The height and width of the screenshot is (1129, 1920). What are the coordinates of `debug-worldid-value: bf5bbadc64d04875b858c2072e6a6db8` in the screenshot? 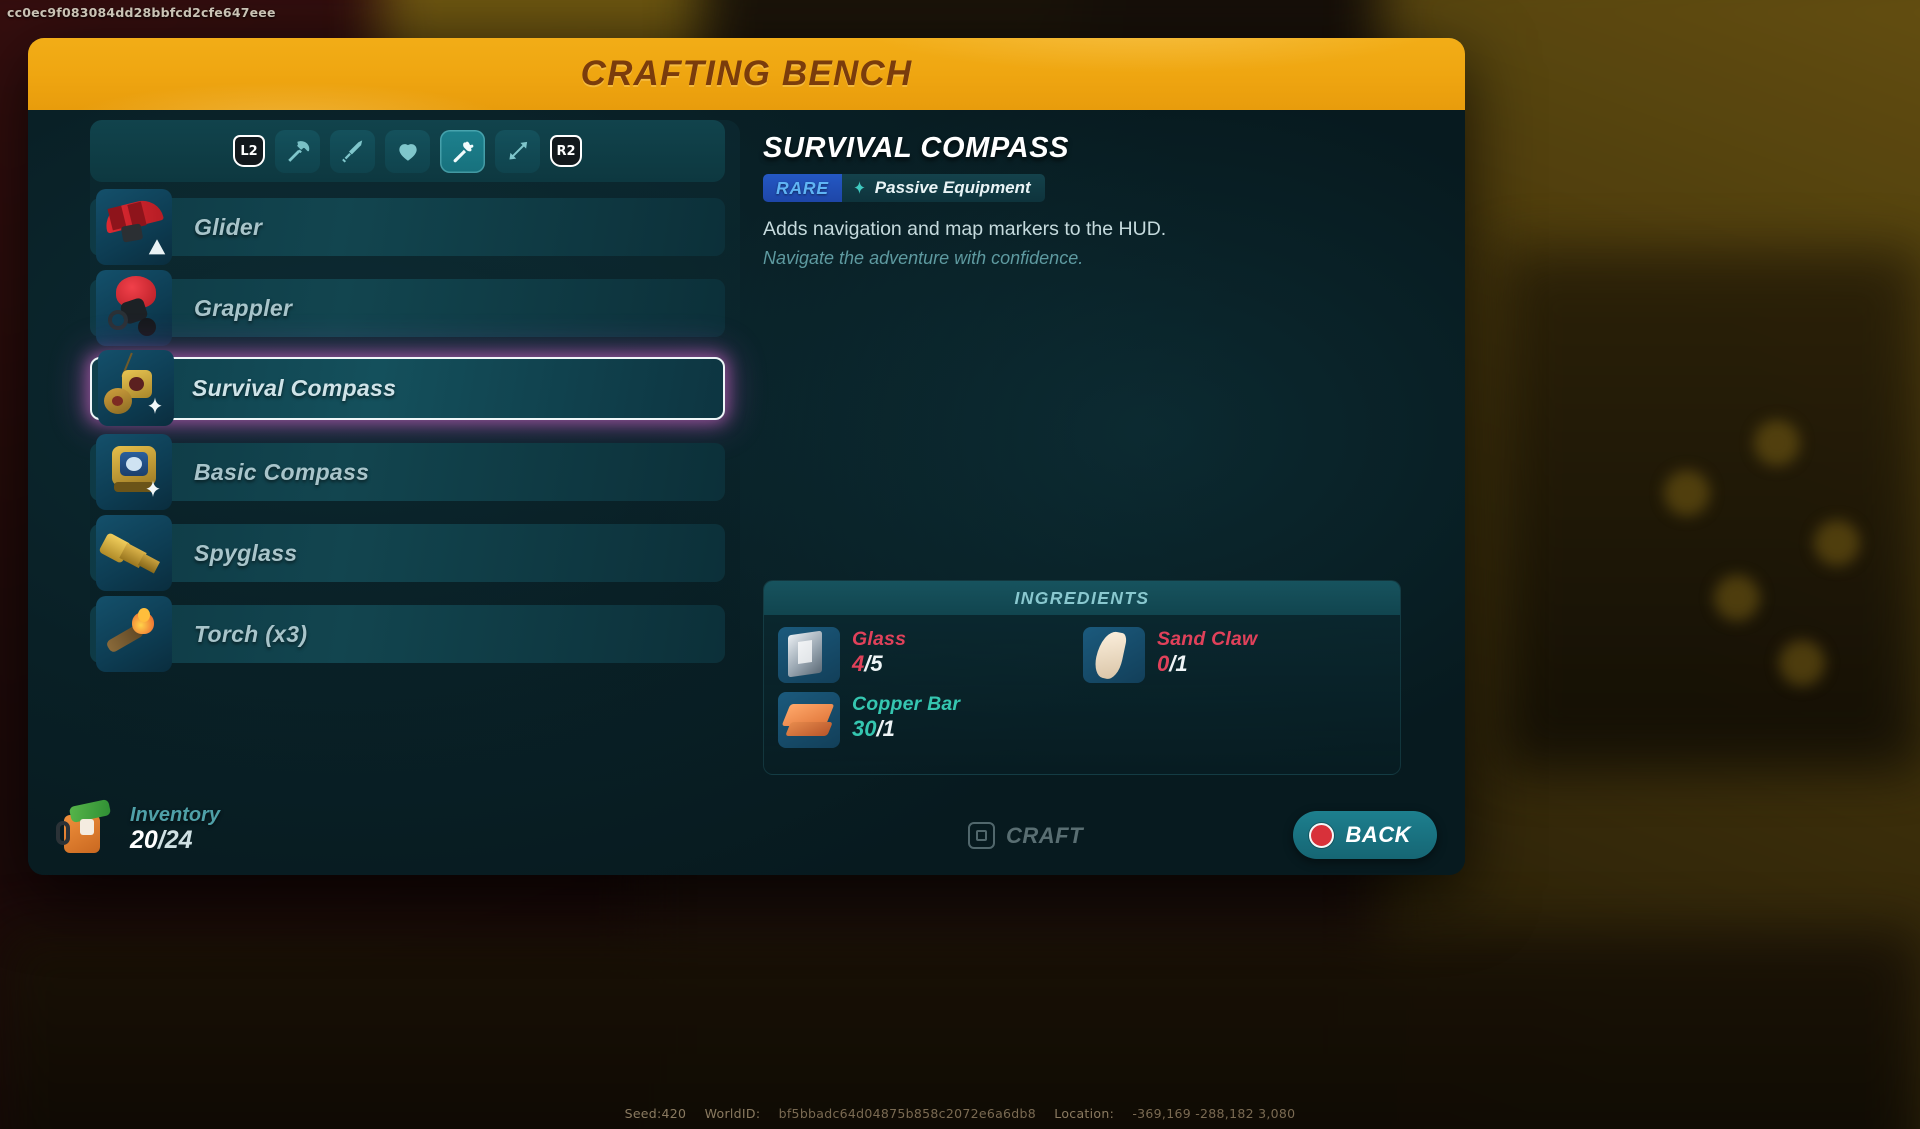 It's located at (907, 1113).